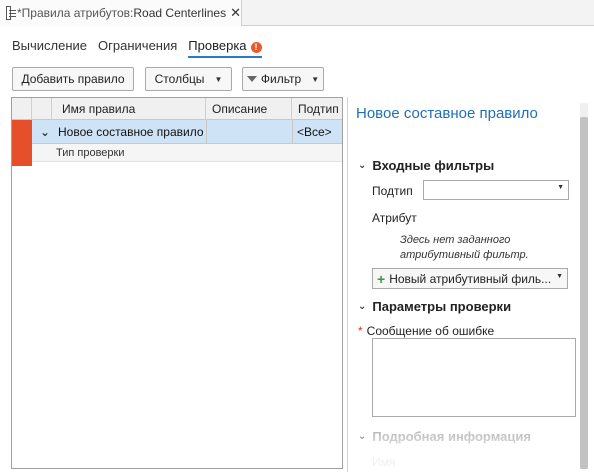 The width and height of the screenshot is (594, 472). Describe the element at coordinates (42, 109) in the screenshot. I see `header-expand-cell` at that location.